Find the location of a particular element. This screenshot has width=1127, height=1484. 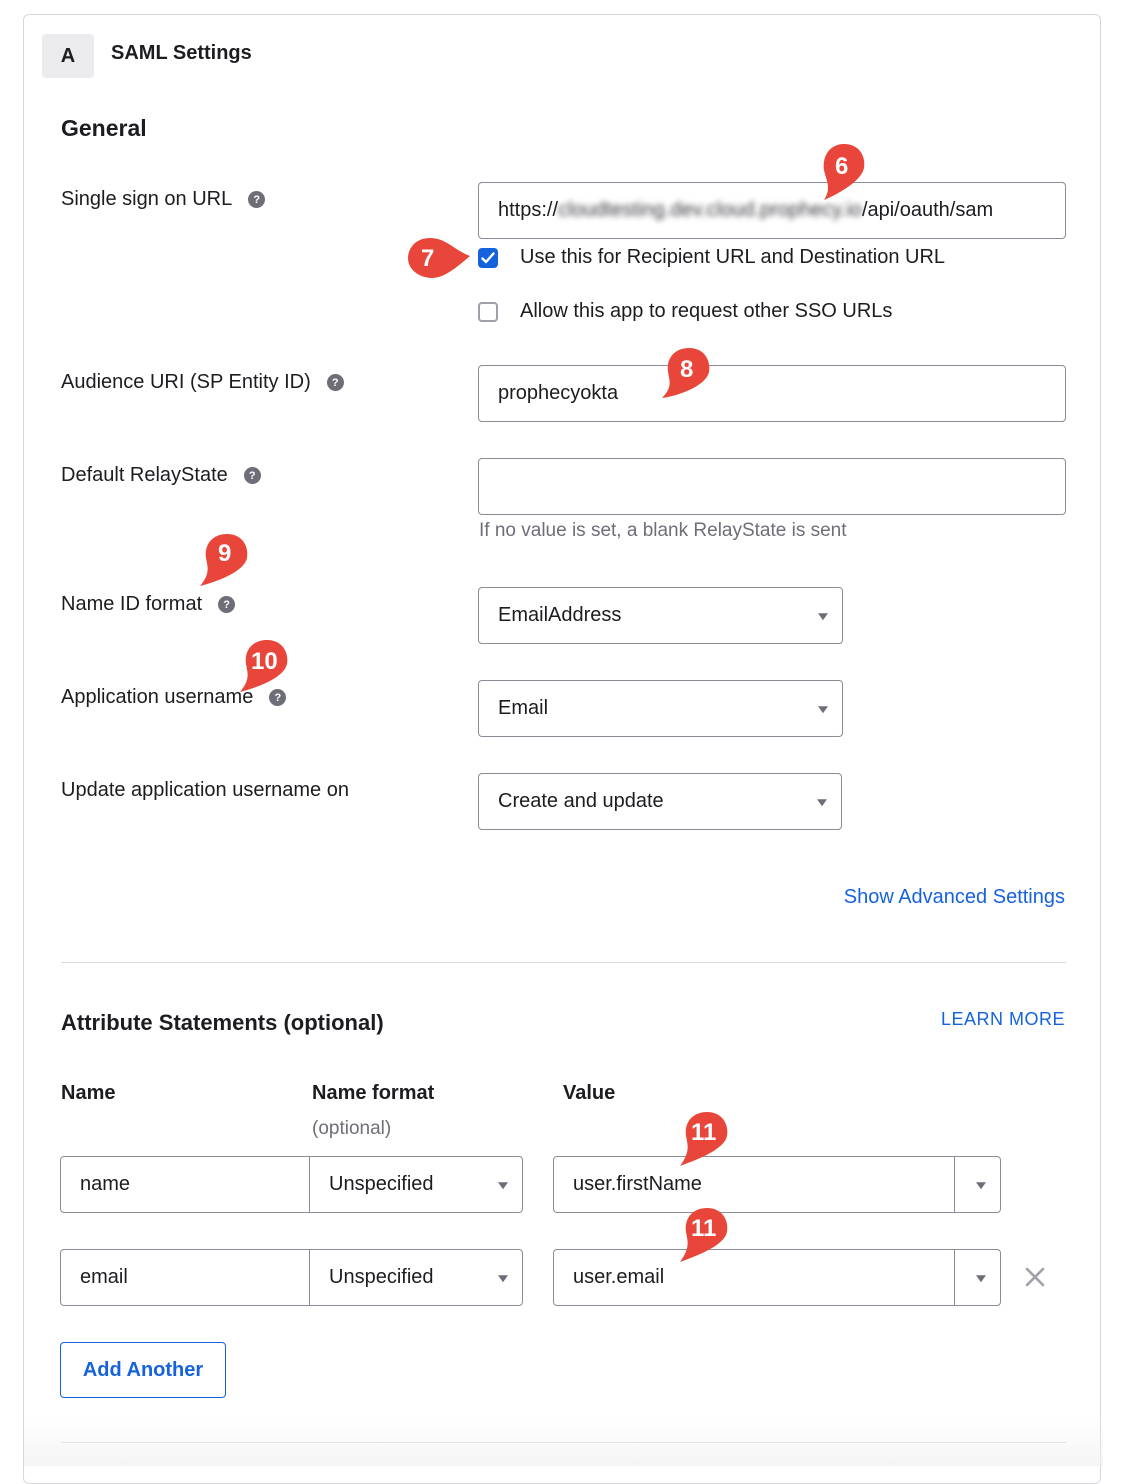

sso-url-label: Single sign on URL ? is located at coordinates (163, 199).